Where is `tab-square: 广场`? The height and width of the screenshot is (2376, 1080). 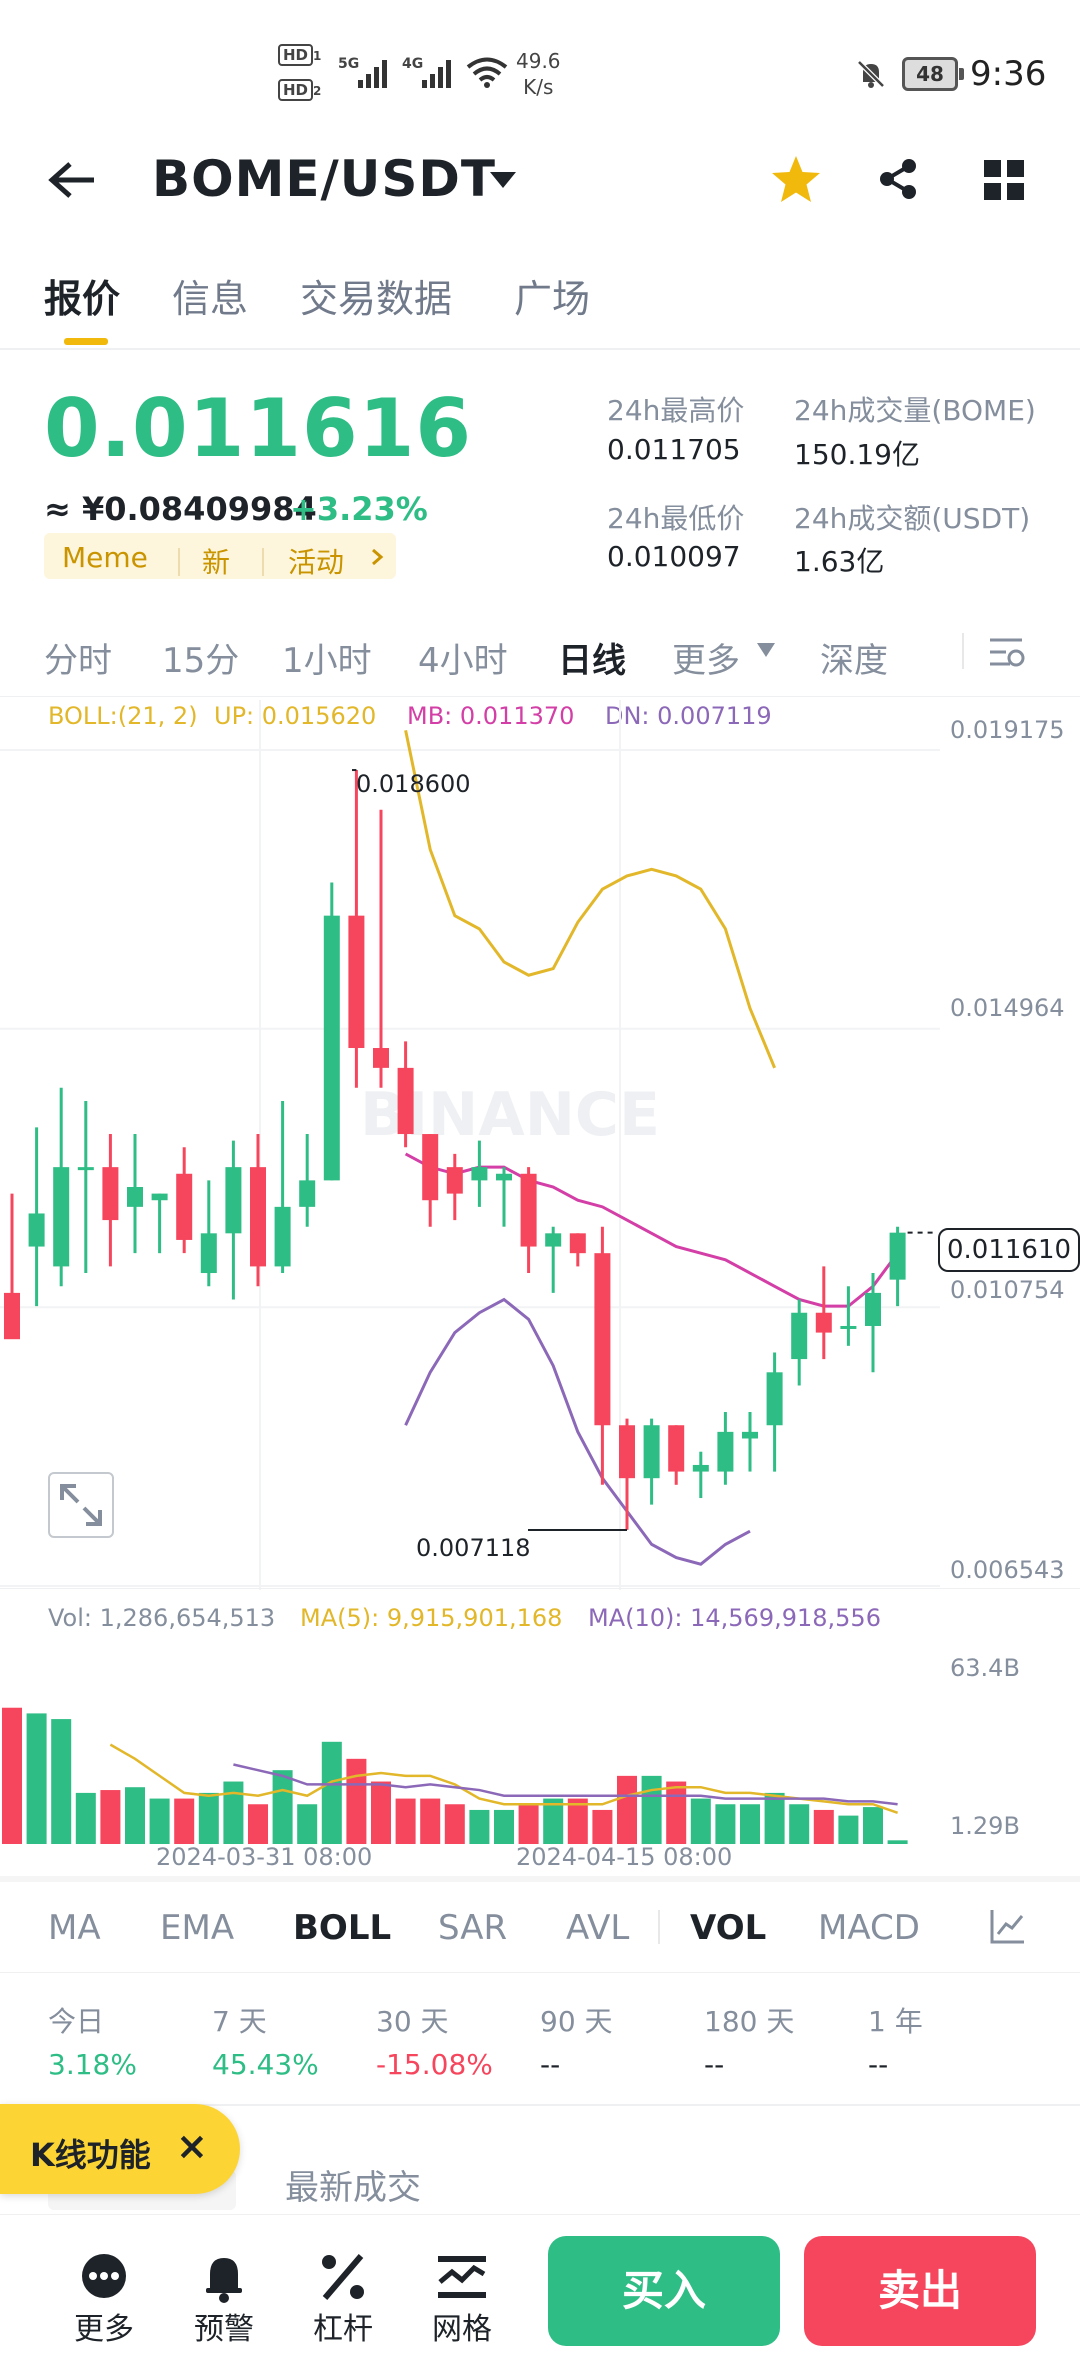 tab-square: 广场 is located at coordinates (552, 295).